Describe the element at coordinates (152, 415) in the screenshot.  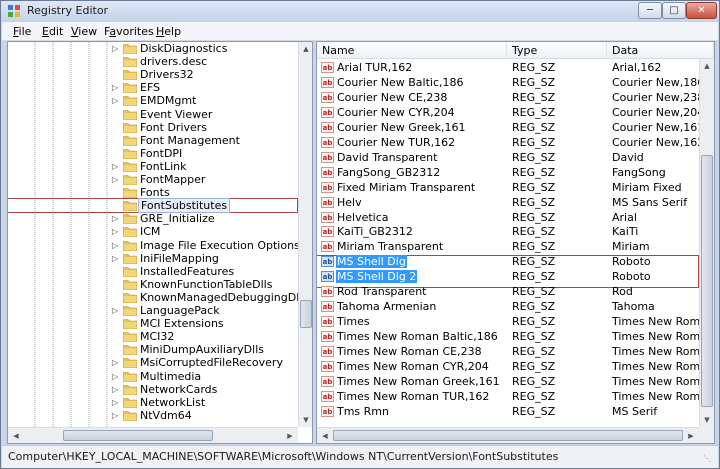
I see `tree-item: ▷ NtVdm64` at that location.